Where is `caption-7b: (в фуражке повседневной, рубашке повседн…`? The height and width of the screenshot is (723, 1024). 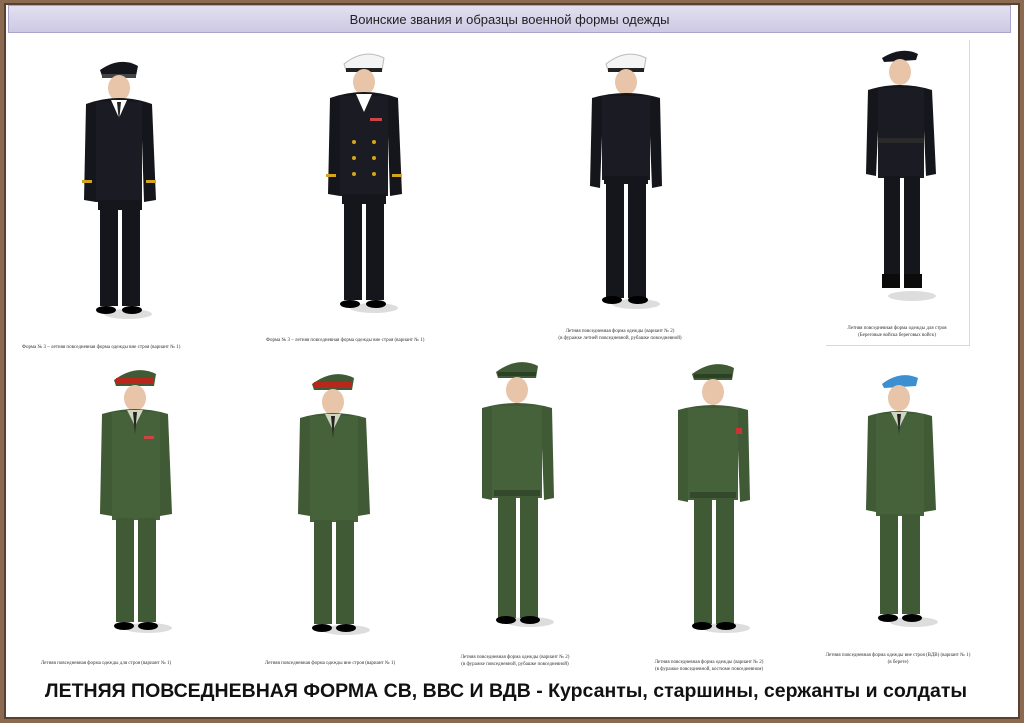
caption-7b: (в фуражке повседневной, рубашке повседн… is located at coordinates (515, 664).